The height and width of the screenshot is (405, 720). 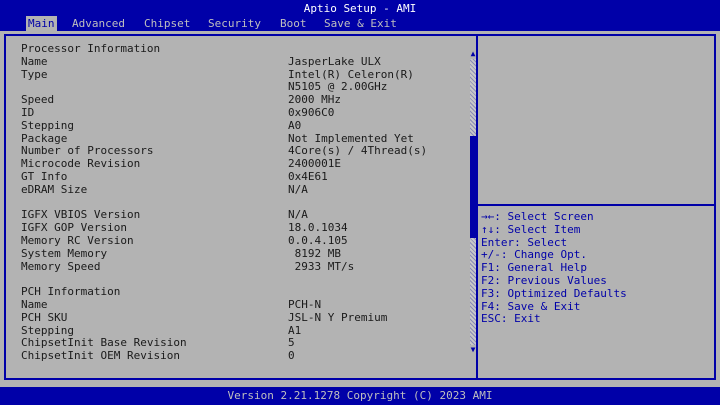 I want to click on info-value: N5105 @ 2.00GHz, so click(x=338, y=87).